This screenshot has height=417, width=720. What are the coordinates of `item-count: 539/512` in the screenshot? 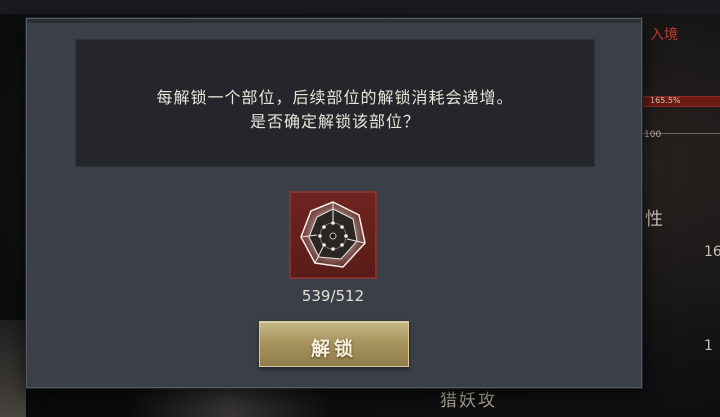 It's located at (333, 296).